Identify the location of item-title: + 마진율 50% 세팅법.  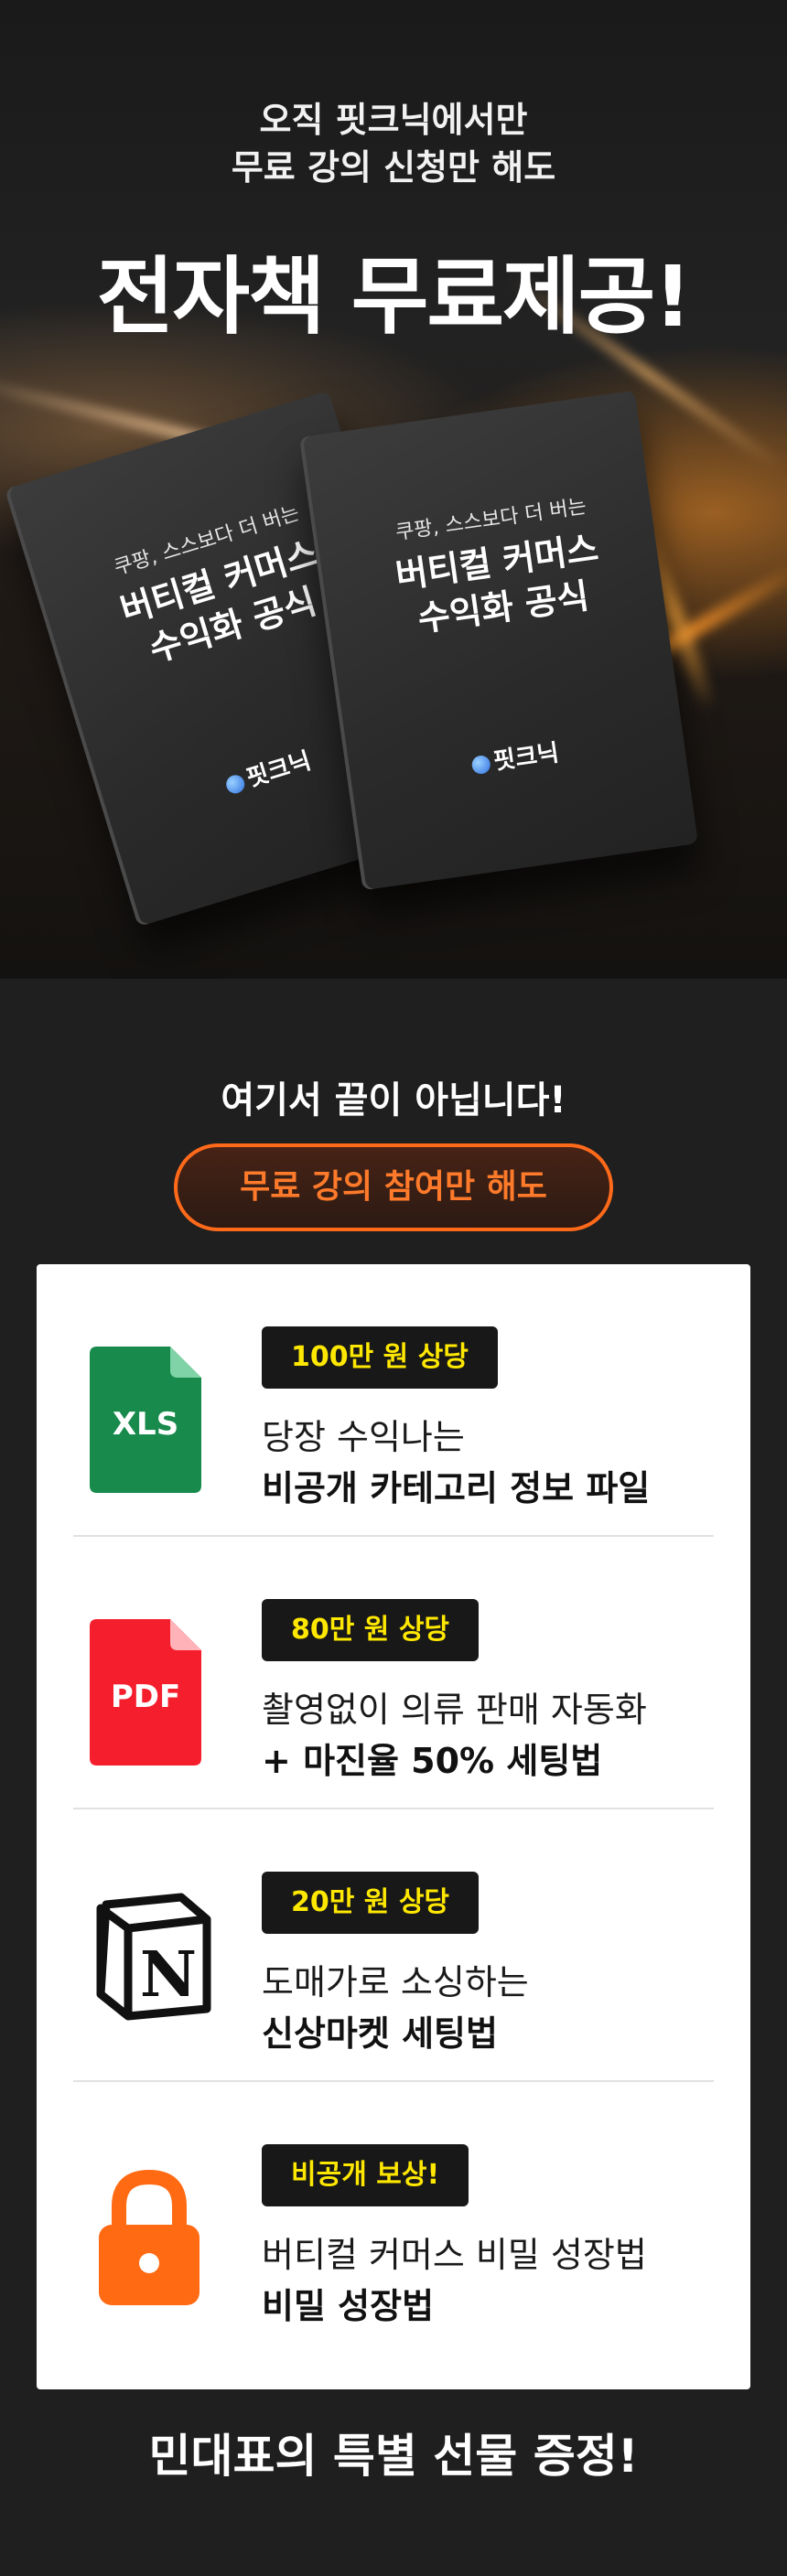
(432, 1761).